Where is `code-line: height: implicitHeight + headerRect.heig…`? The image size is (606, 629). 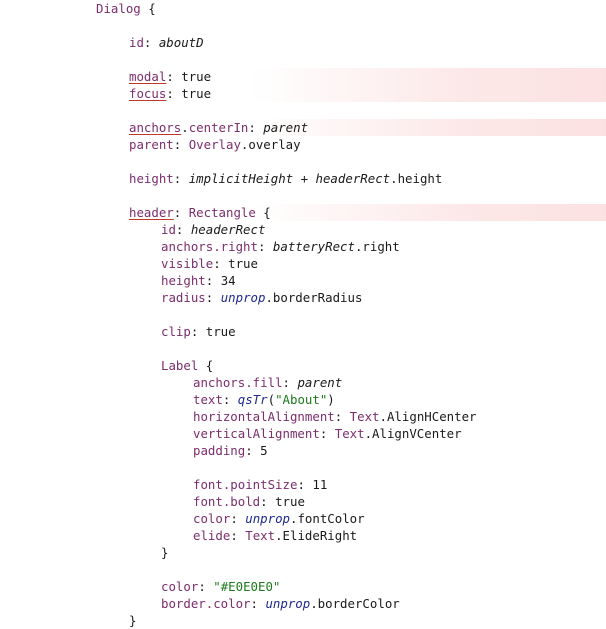 code-line: height: implicitHeight + headerRect.heig… is located at coordinates (303, 178).